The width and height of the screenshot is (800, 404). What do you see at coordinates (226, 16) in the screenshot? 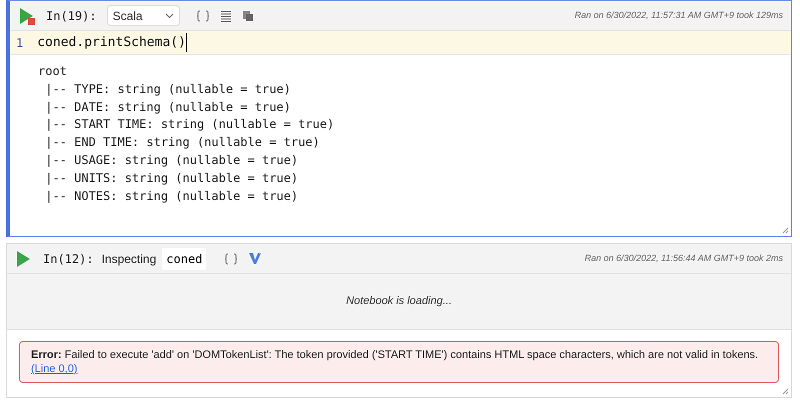
I see `list-icon` at bounding box center [226, 16].